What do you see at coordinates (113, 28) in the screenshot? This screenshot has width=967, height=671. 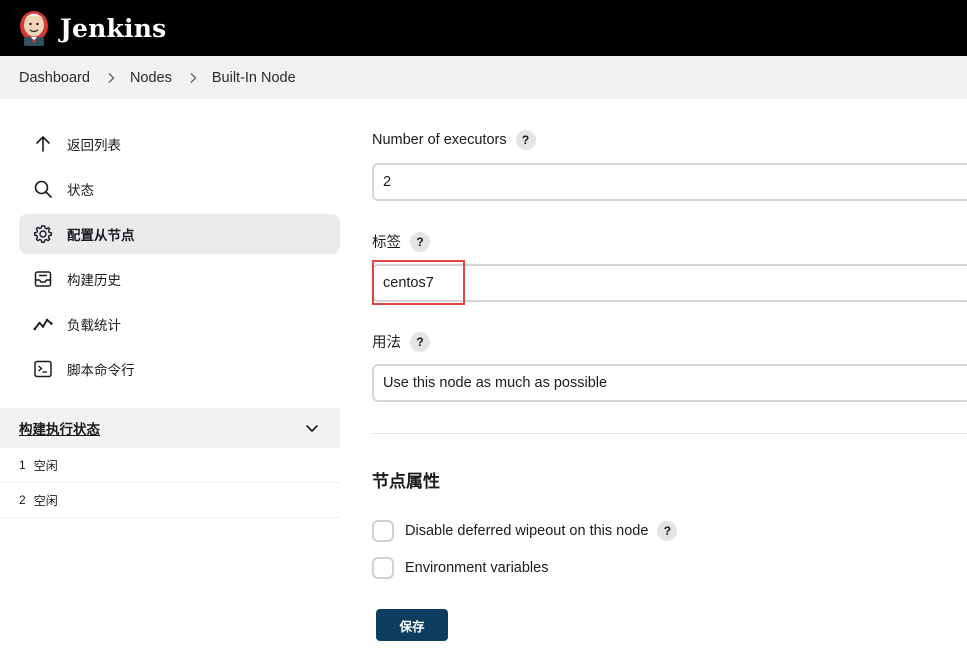 I see `brand-name: Jenkins` at bounding box center [113, 28].